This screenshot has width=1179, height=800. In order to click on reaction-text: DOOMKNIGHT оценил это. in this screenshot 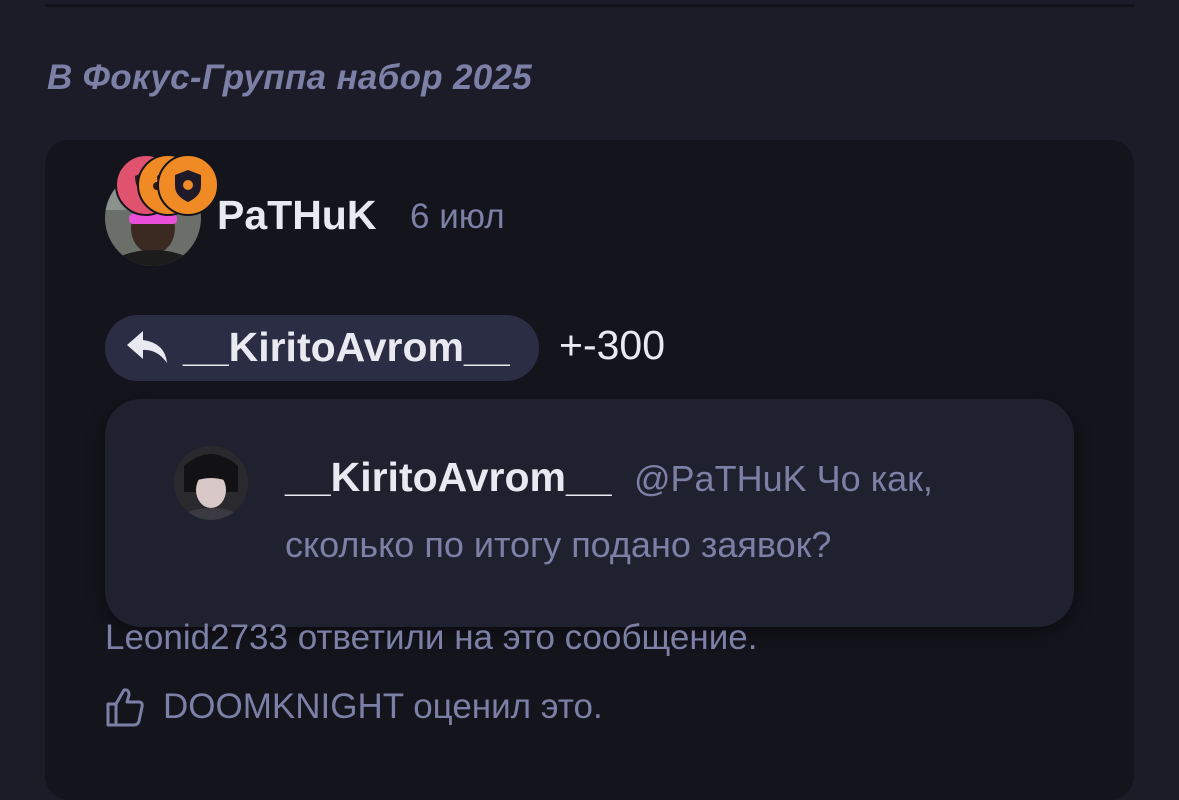, I will do `click(383, 706)`.